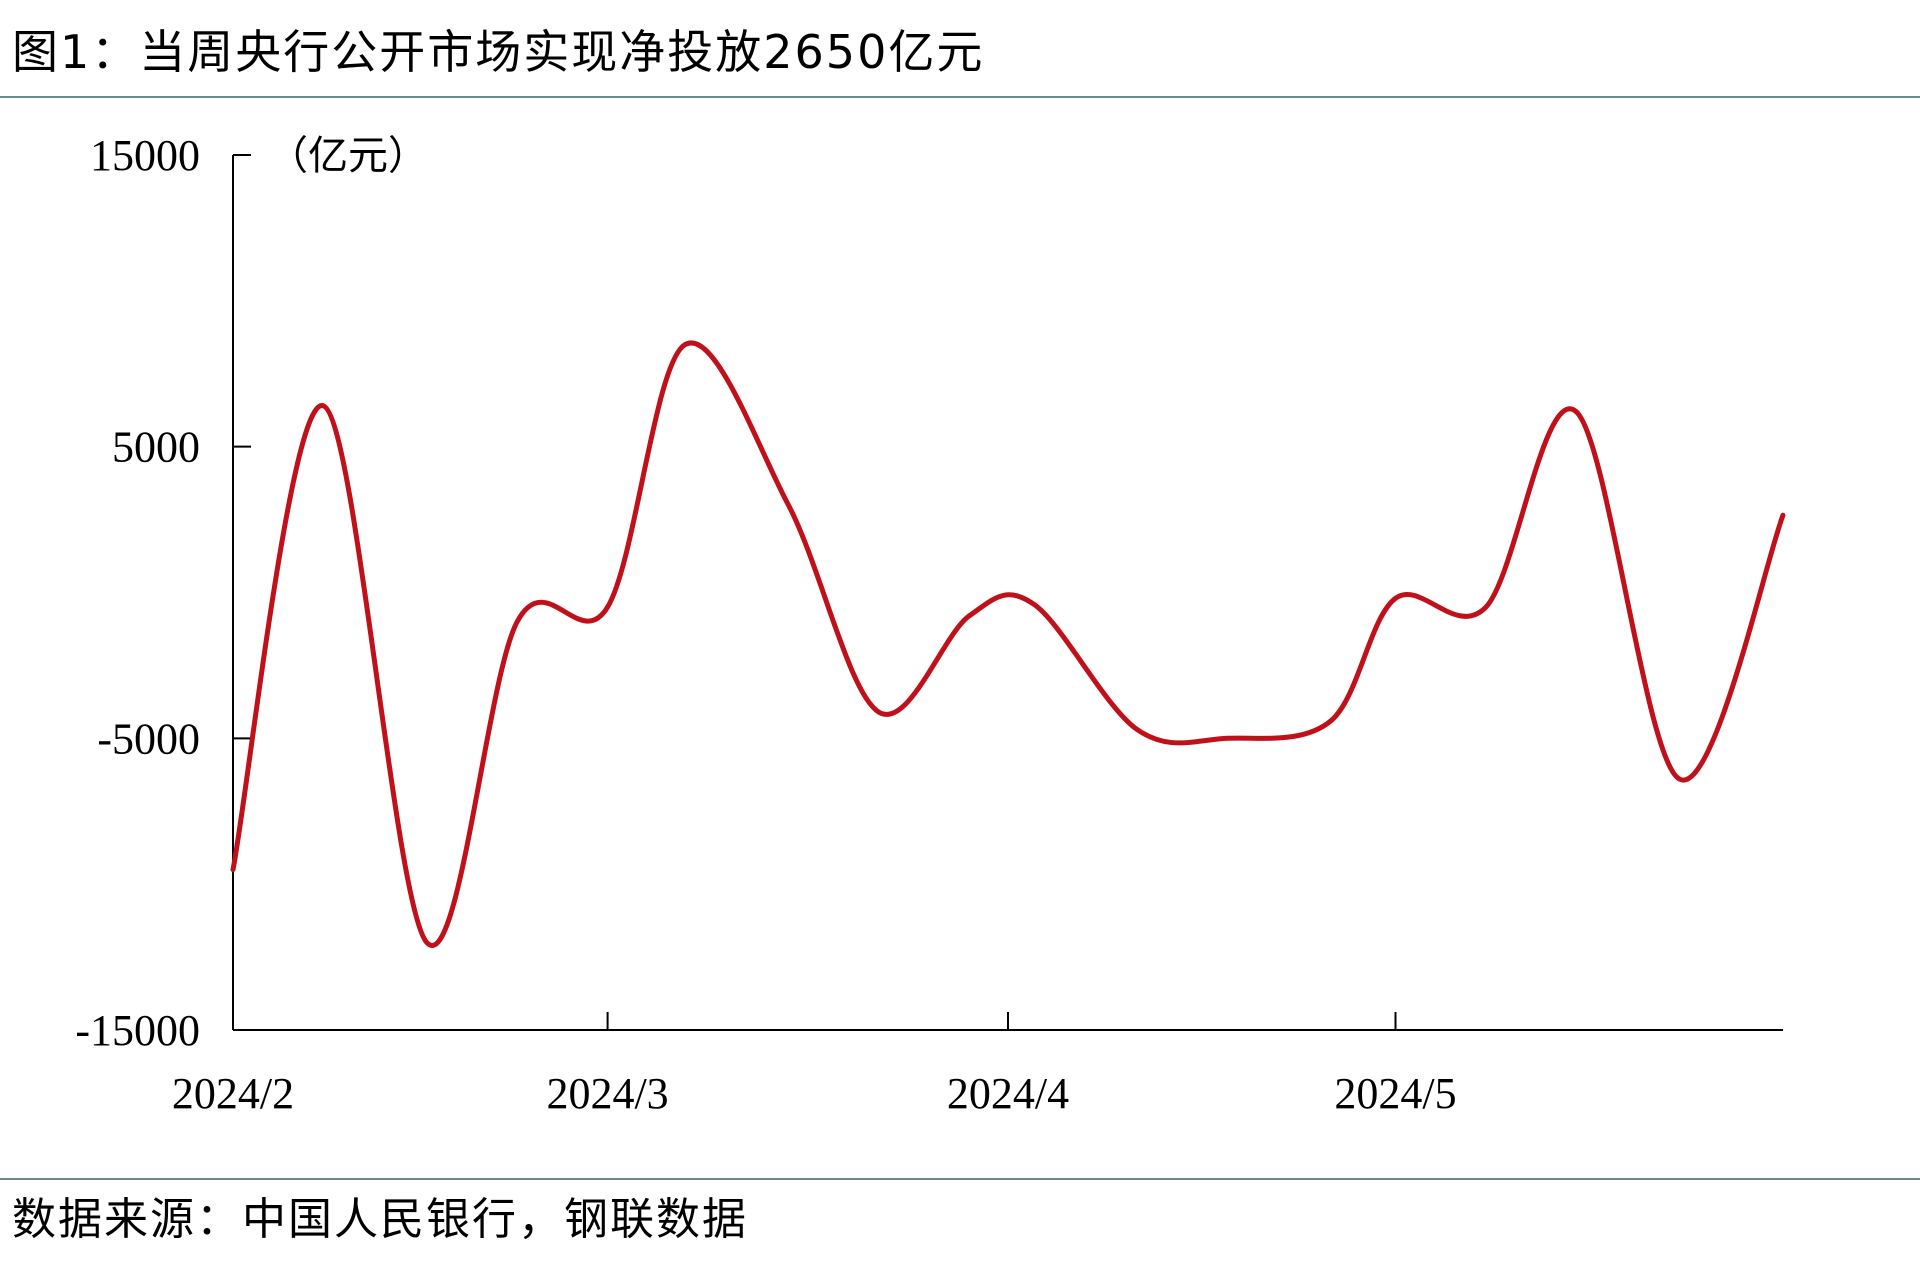 The width and height of the screenshot is (1920, 1279). What do you see at coordinates (607, 1093) in the screenshot?
I see `x-tick-label: 2024/3` at bounding box center [607, 1093].